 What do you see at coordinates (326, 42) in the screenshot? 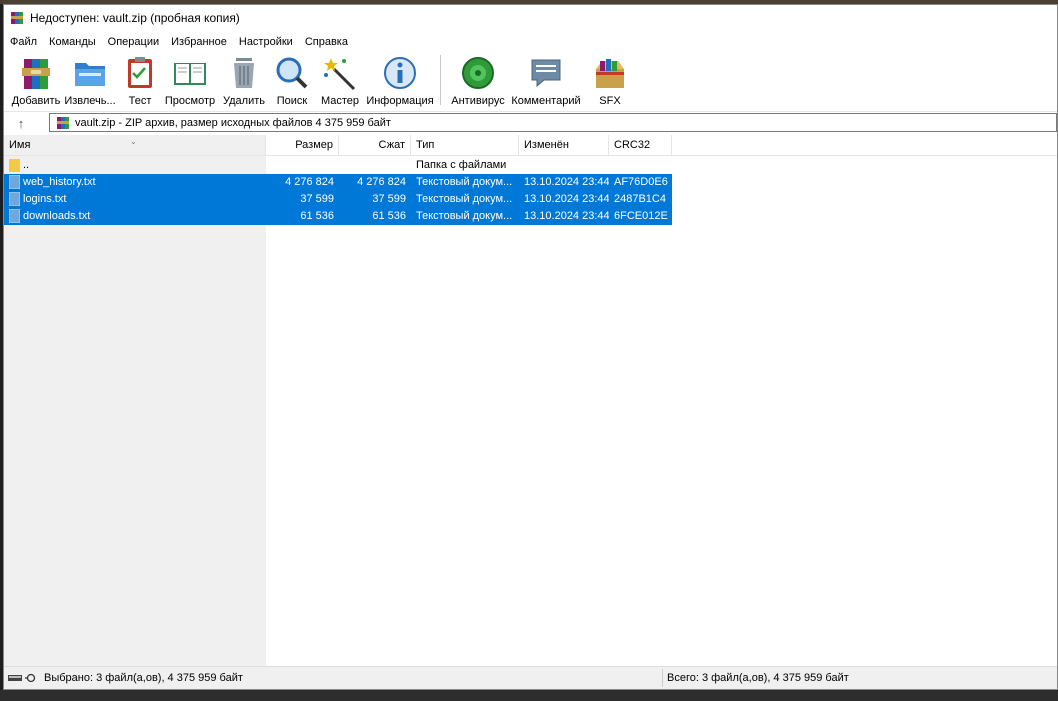
I see `menu-help: Справка` at bounding box center [326, 42].